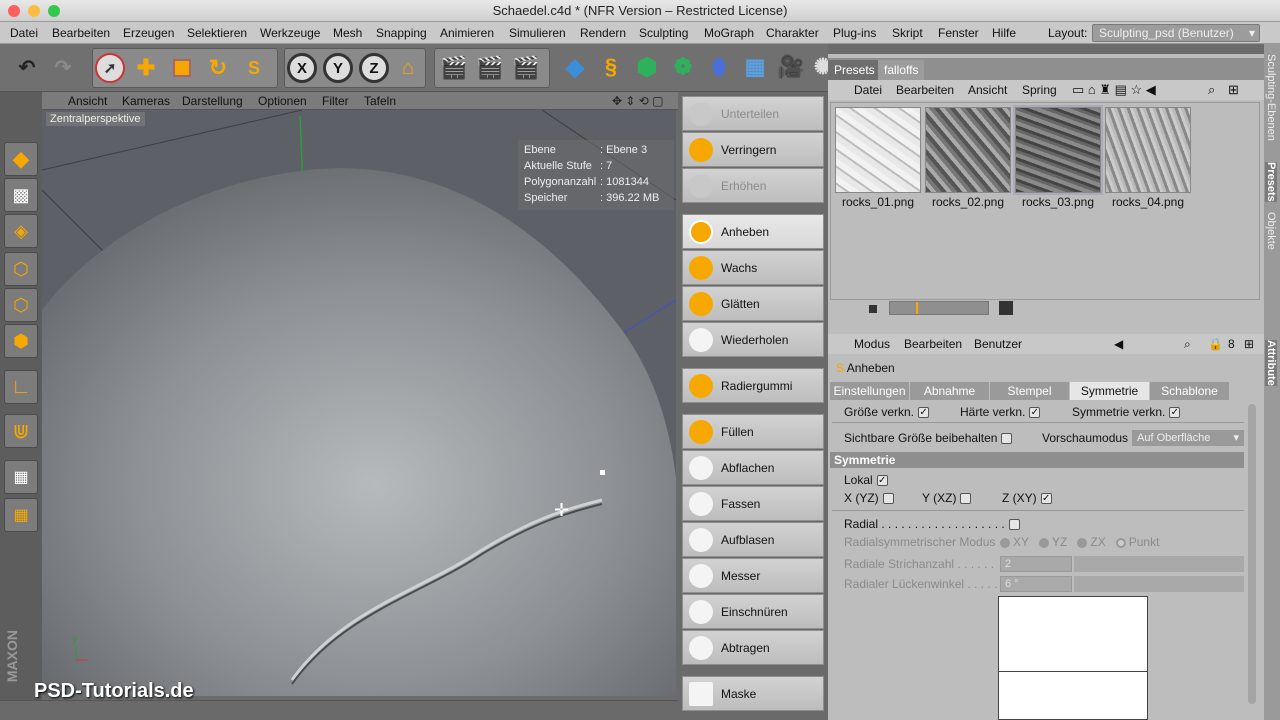  What do you see at coordinates (21, 159) in the screenshot?
I see `model-mode-icon: ◆` at bounding box center [21, 159].